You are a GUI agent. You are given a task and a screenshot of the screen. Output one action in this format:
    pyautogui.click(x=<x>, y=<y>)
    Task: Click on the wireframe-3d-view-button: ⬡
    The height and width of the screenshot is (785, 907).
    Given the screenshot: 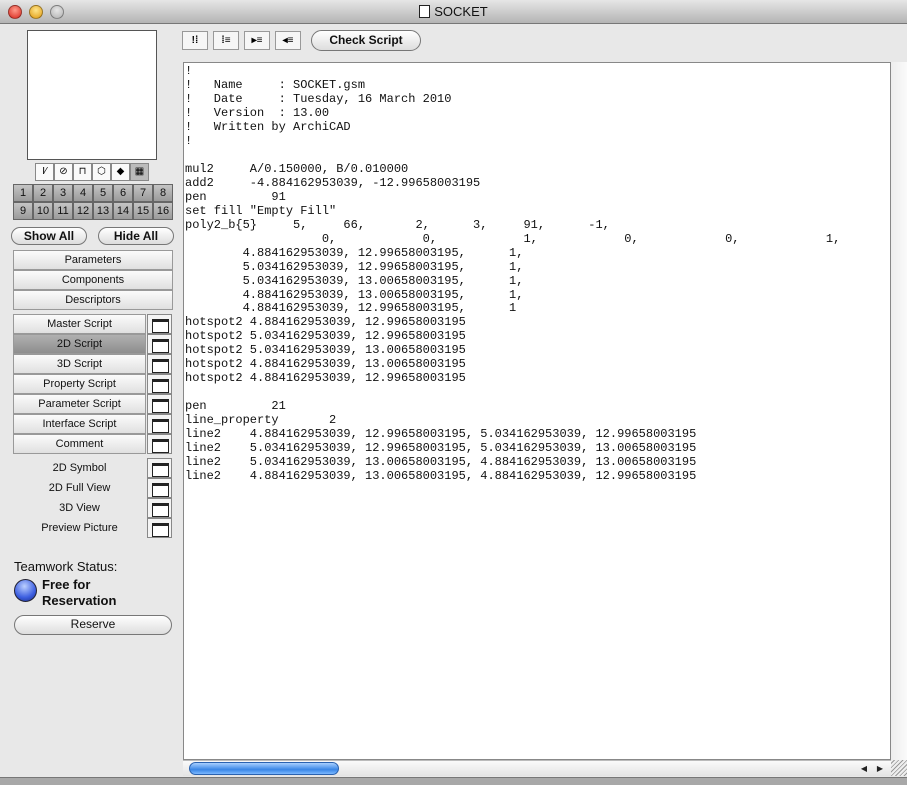 What is the action you would take?
    pyautogui.click(x=101, y=172)
    